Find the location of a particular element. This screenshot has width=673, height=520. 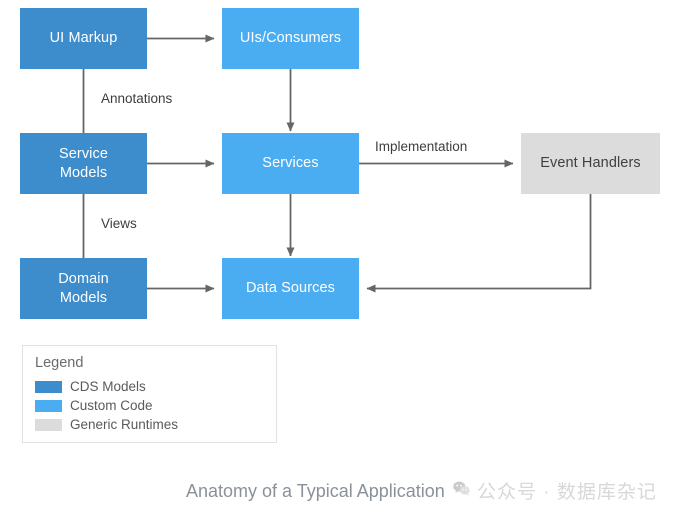

watermark: 公众号 · 数据库杂记 is located at coordinates (554, 490).